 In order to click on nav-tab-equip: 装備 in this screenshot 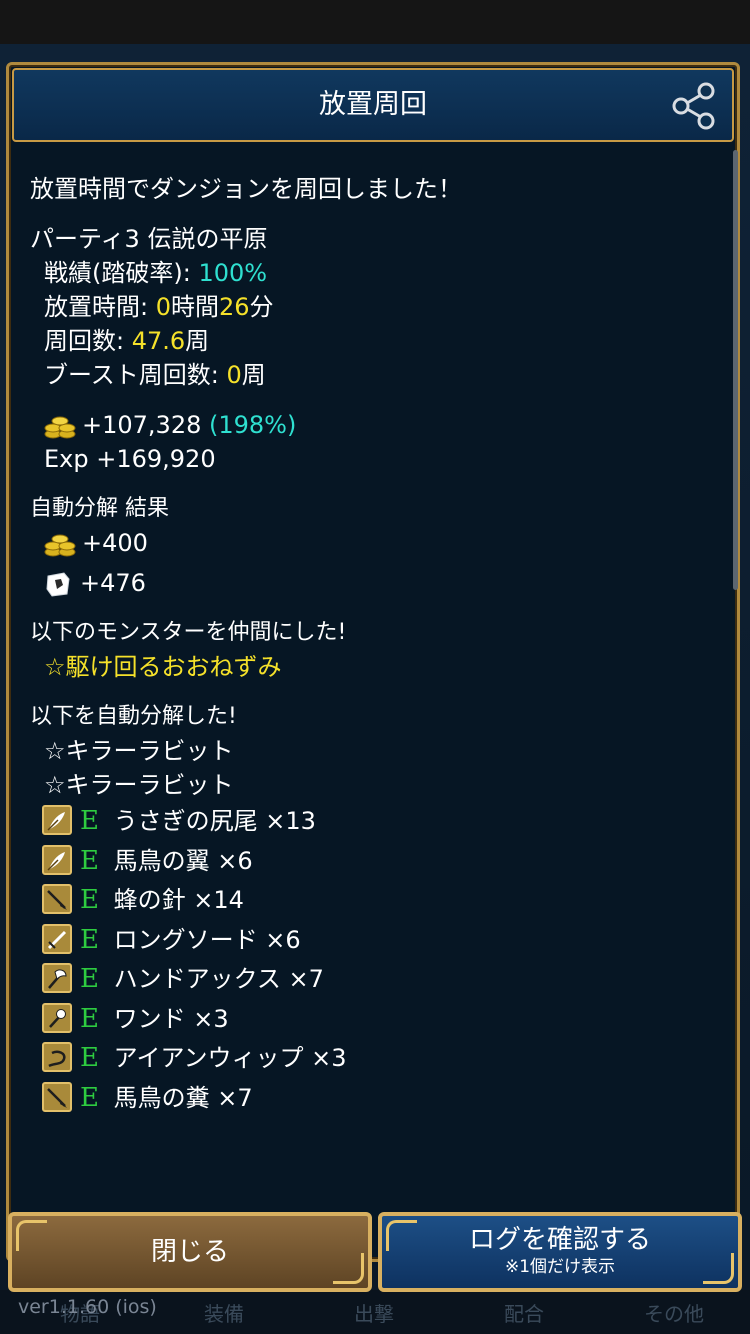, I will do `click(224, 1312)`.